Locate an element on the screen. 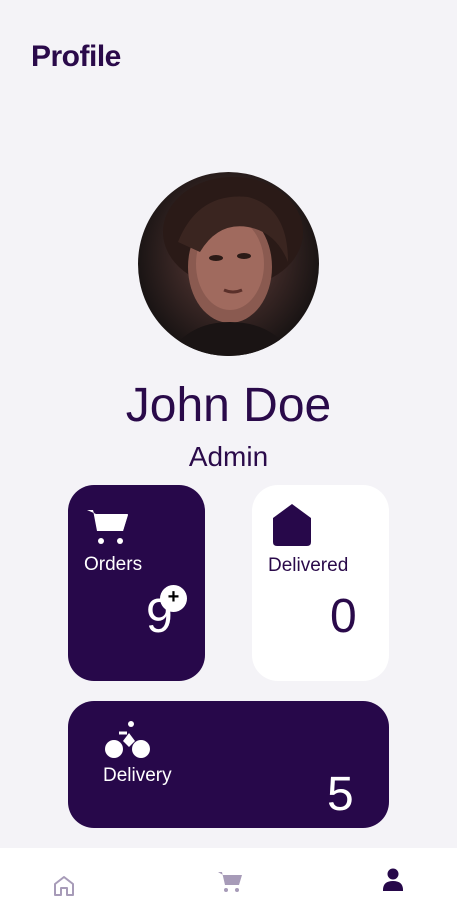  nav-cart is located at coordinates (230, 883).